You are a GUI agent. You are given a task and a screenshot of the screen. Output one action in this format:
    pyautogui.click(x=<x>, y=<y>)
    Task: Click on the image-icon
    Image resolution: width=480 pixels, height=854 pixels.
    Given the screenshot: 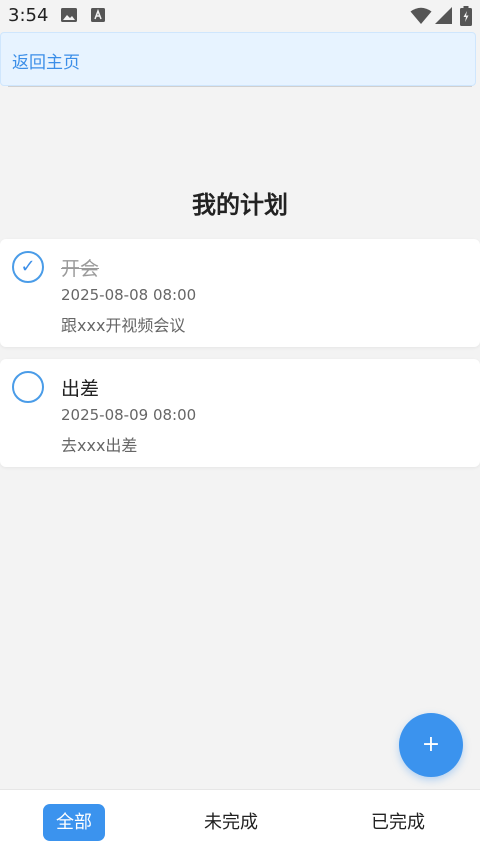 What is the action you would take?
    pyautogui.click(x=69, y=15)
    